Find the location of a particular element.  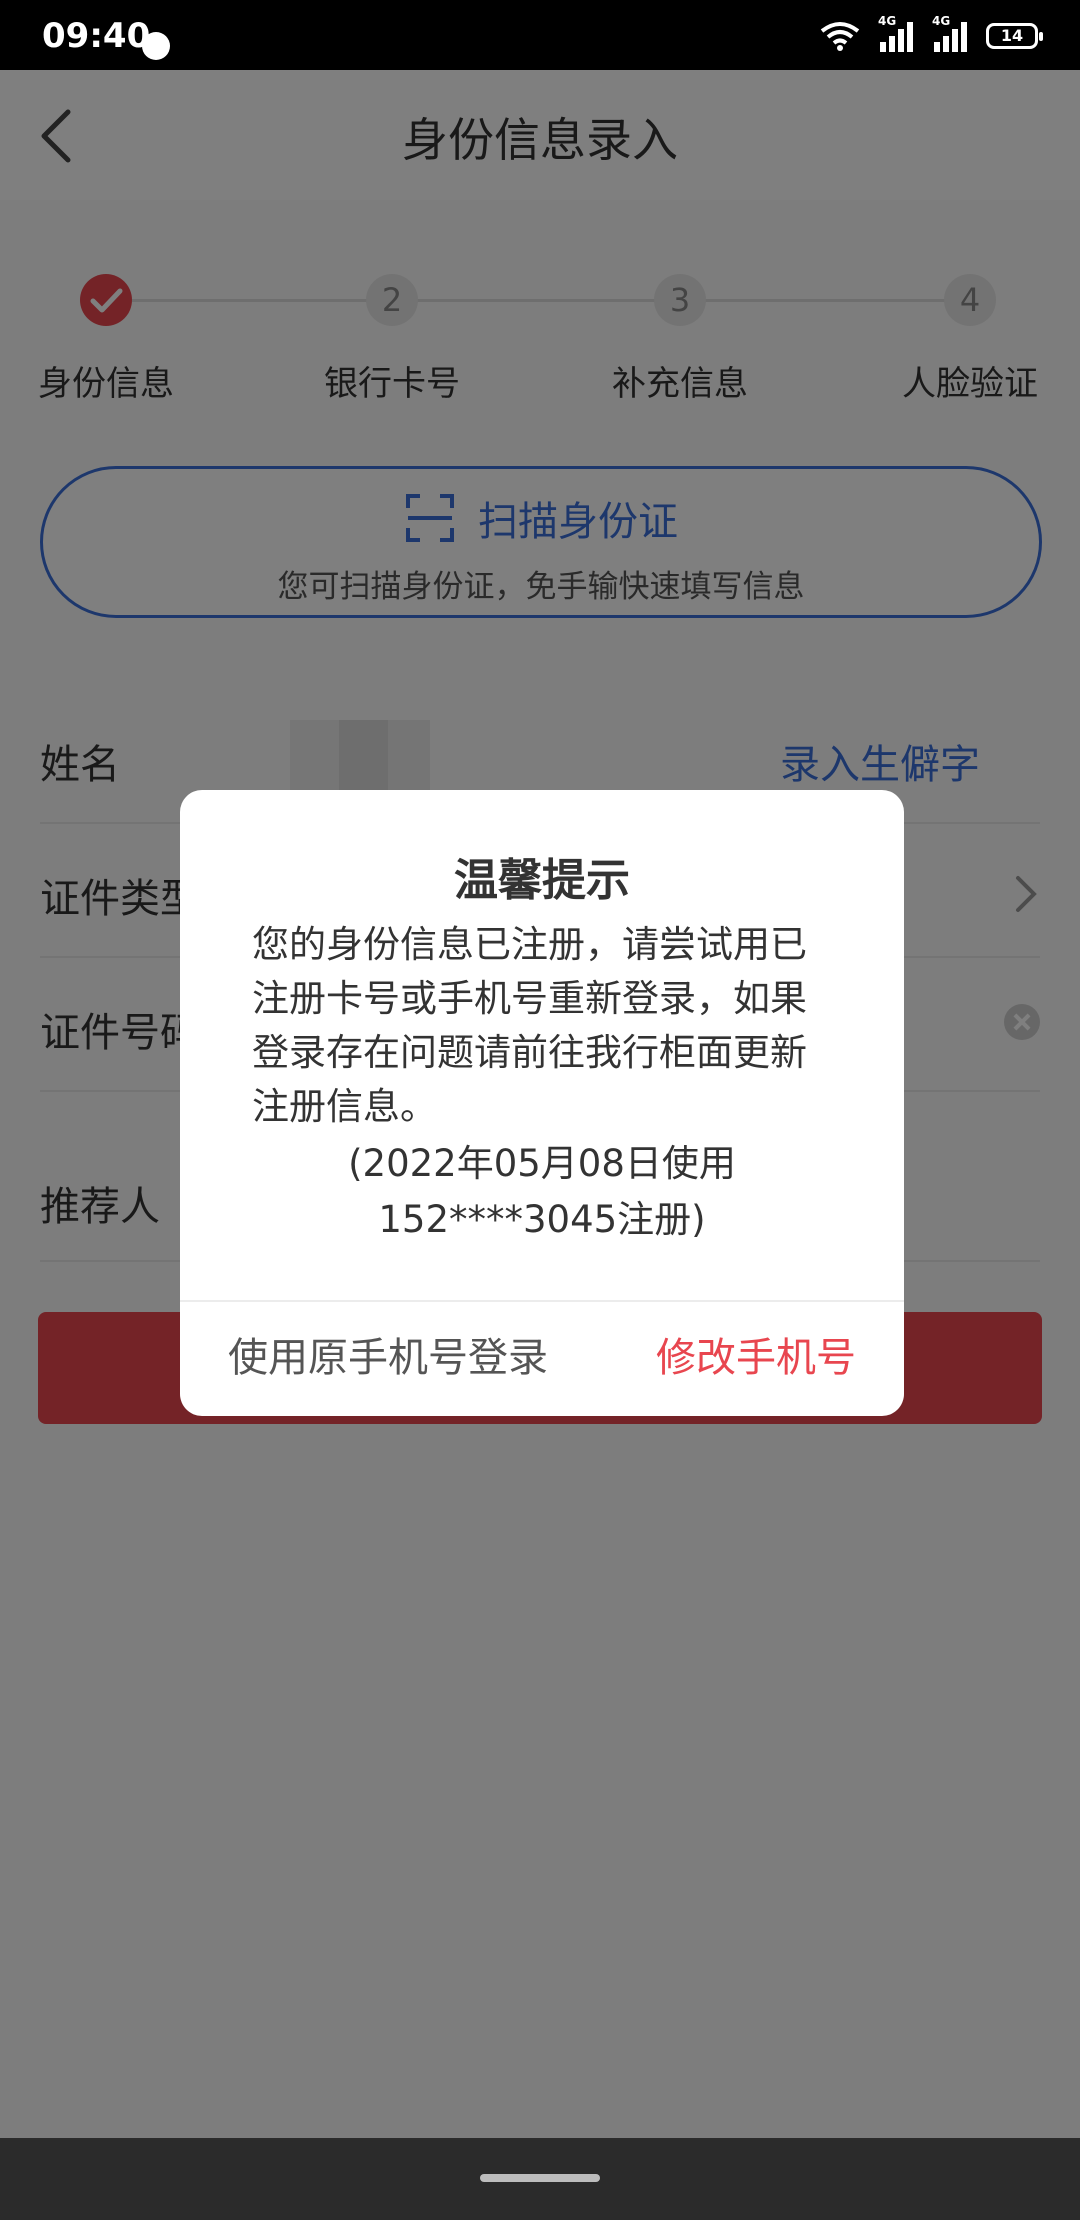

status-icons: 4G 4G 14 is located at coordinates (931, 33).